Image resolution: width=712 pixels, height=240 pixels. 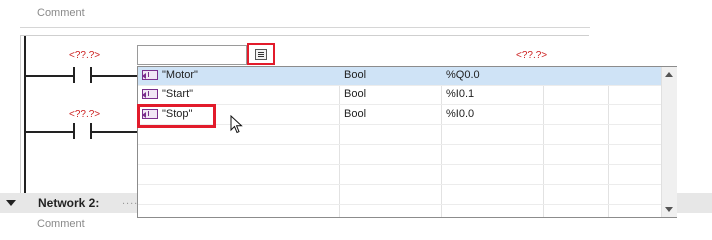 I want to click on mouse-cursor-icon, so click(x=236, y=124).